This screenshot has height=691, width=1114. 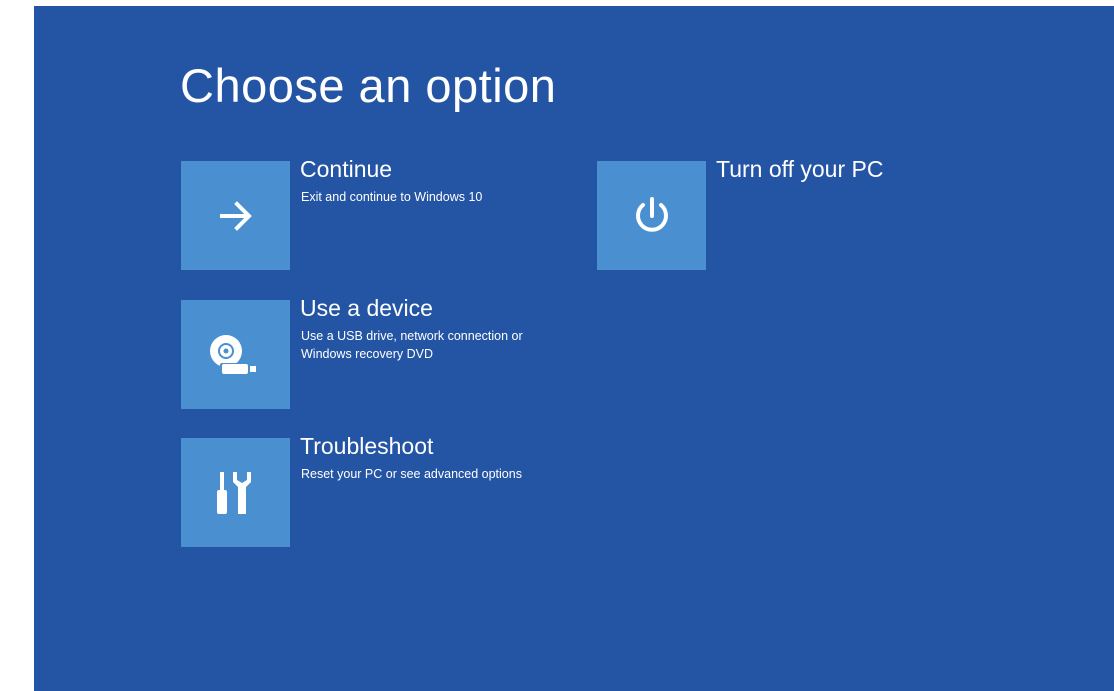 I want to click on troubleshoot-title: Troubleshoot, so click(x=367, y=446).